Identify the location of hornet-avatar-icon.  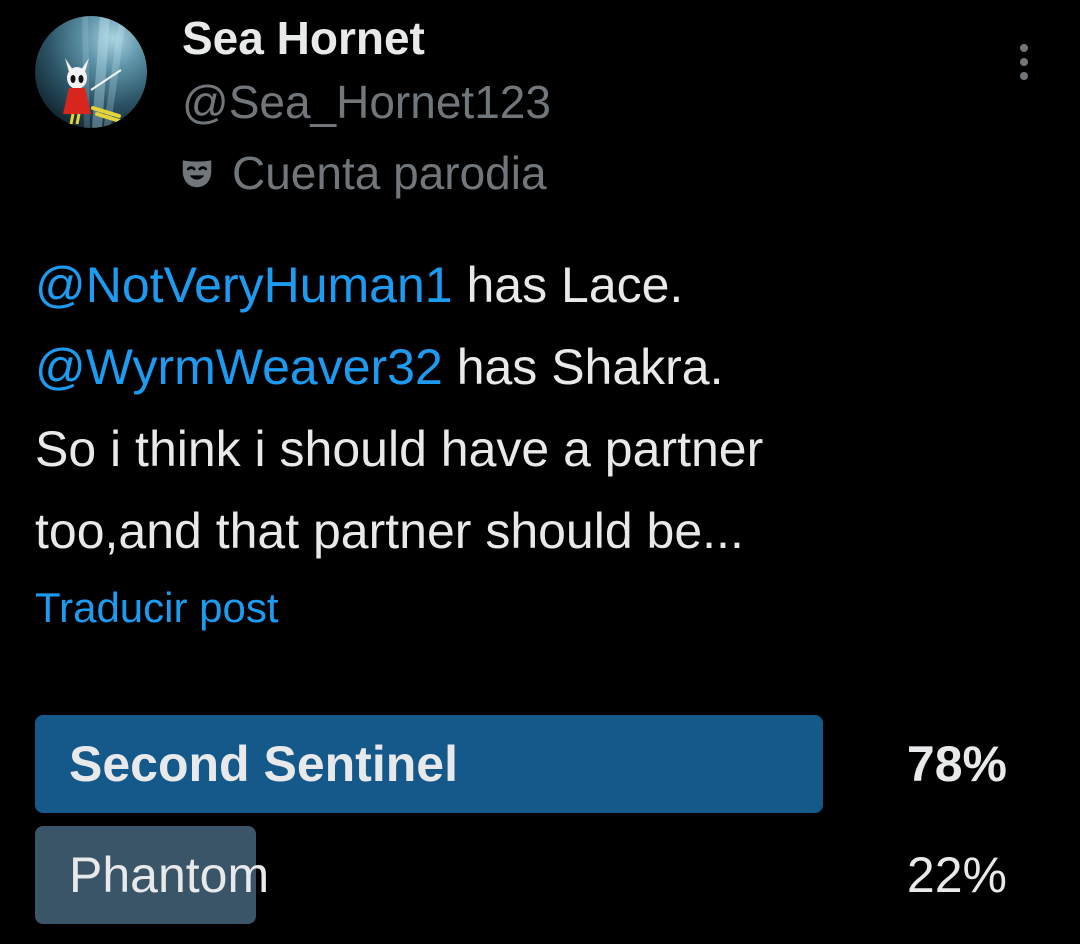
(95, 72).